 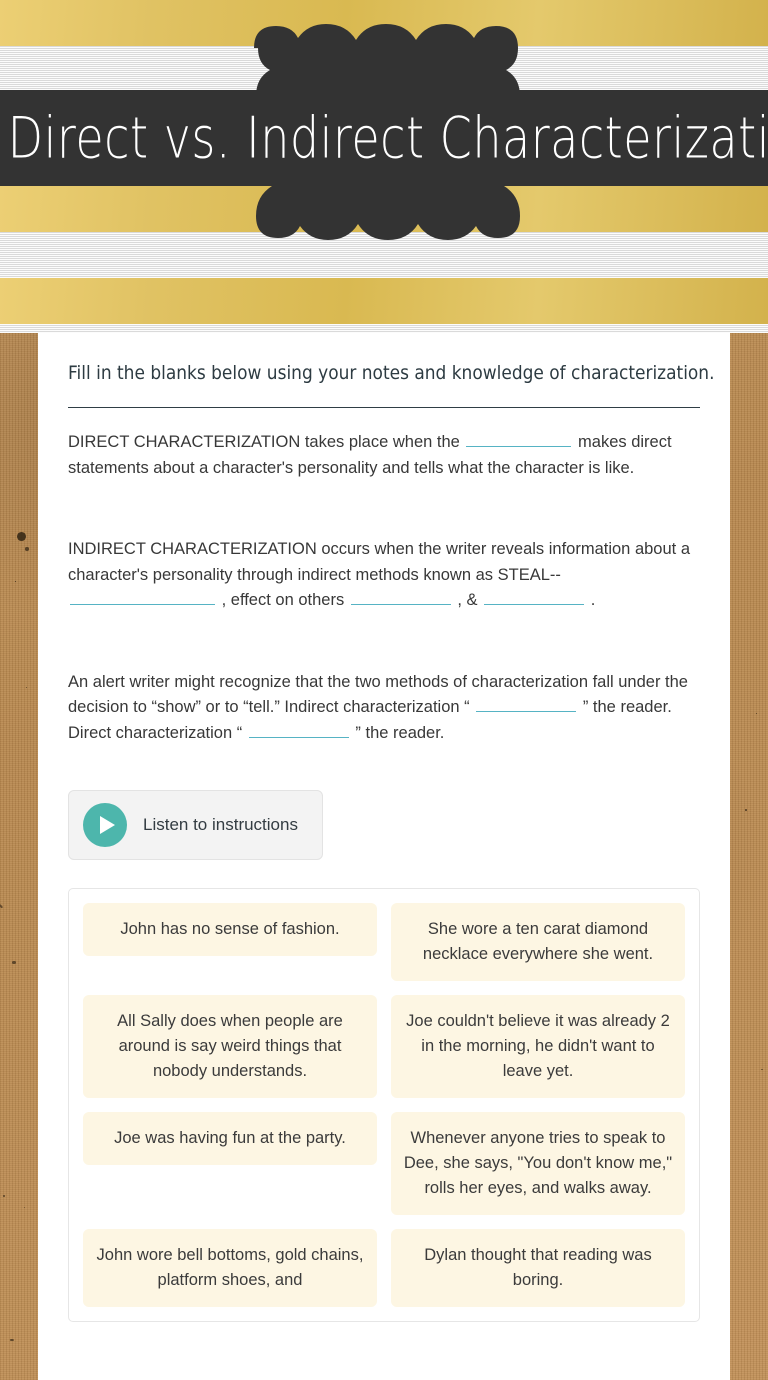 What do you see at coordinates (387, 138) in the screenshot?
I see `page-title: Direct vs. Indirect Characterization` at bounding box center [387, 138].